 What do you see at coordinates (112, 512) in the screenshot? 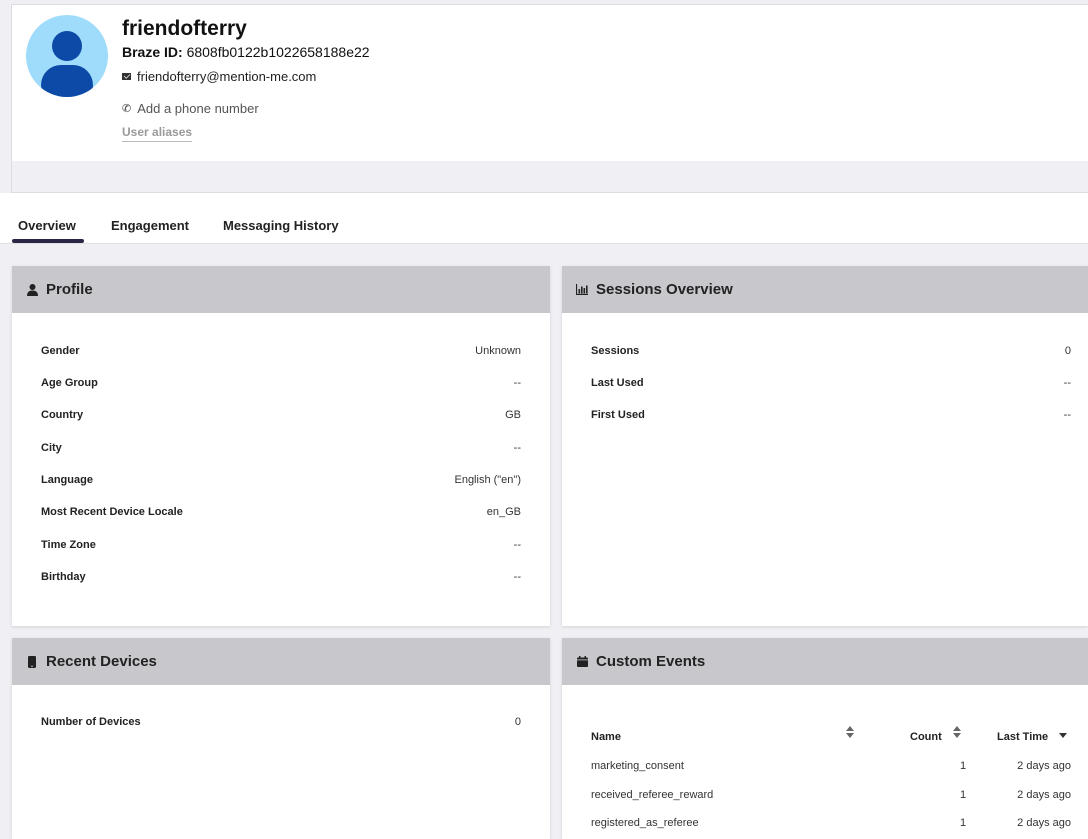
I see `row-key: Most Recent Device Locale` at bounding box center [112, 512].